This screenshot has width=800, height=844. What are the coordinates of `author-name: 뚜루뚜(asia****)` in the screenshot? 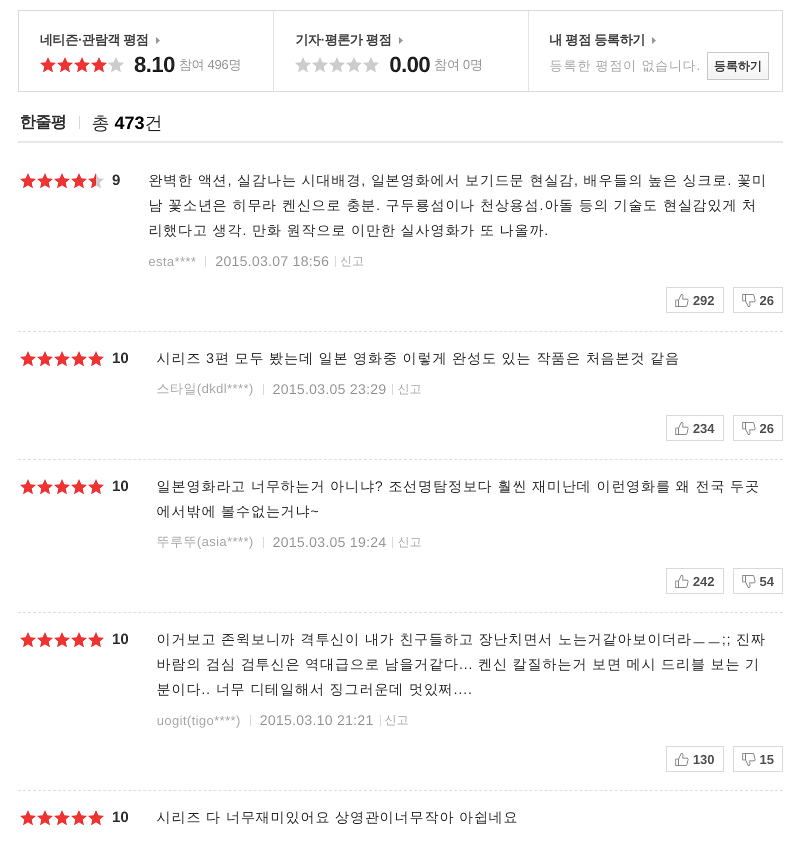 It's located at (205, 542).